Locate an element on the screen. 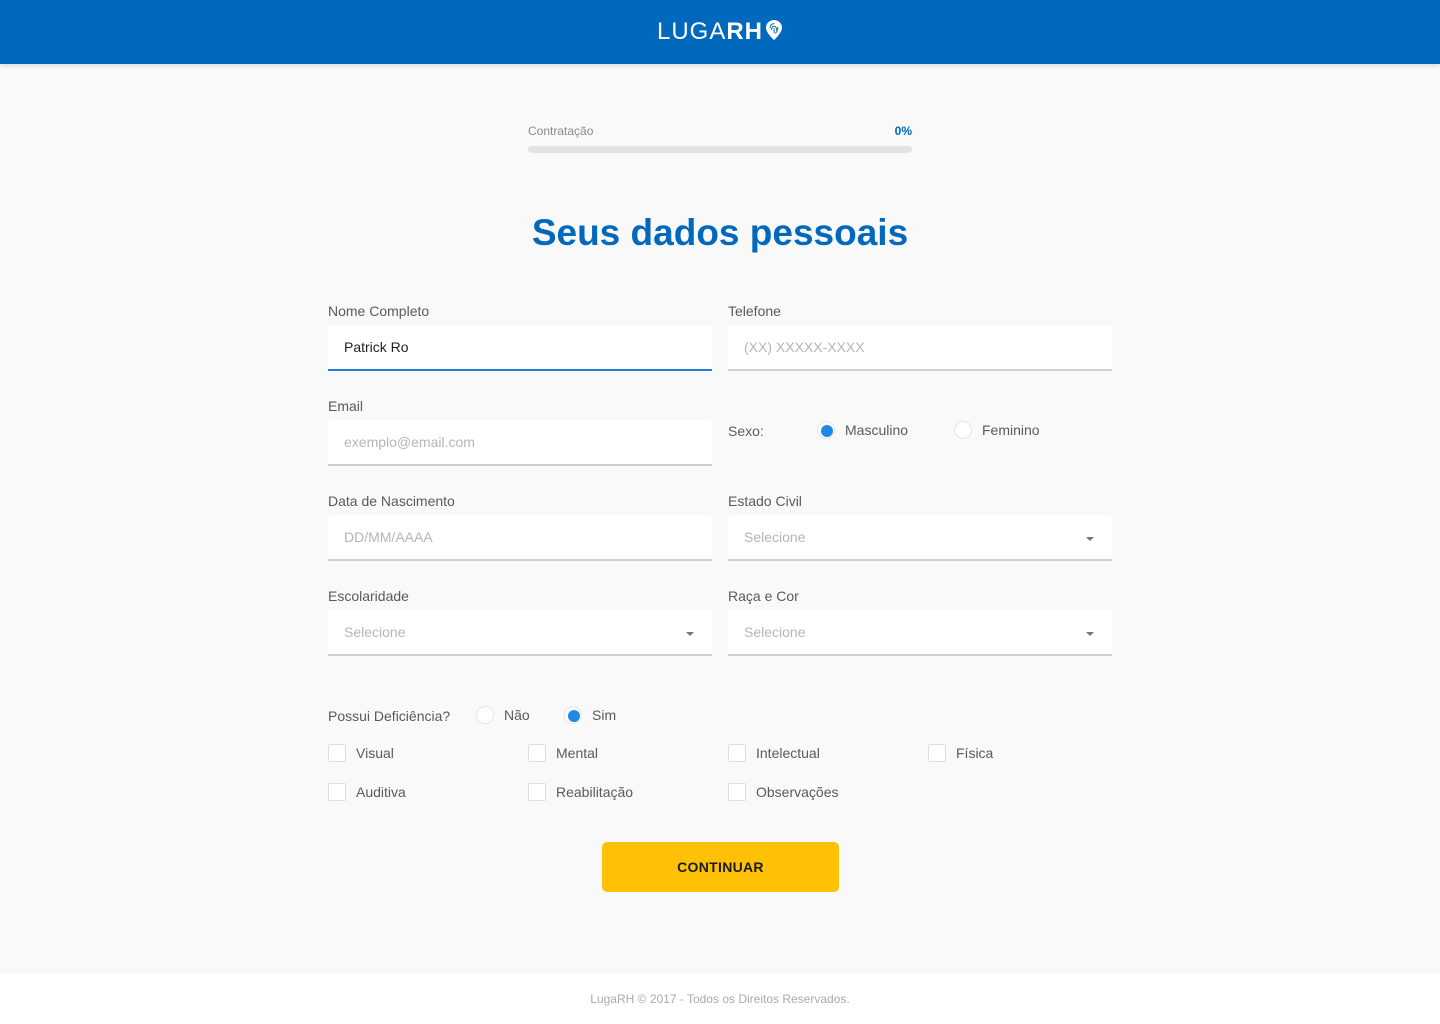 Image resolution: width=1440 pixels, height=1024 pixels. checkbox-visual: Visual is located at coordinates (361, 753).